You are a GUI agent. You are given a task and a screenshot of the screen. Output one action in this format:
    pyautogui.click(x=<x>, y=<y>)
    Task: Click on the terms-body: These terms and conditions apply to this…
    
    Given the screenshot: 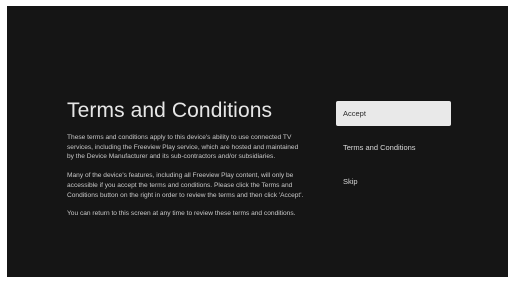 What is the action you would take?
    pyautogui.click(x=186, y=176)
    